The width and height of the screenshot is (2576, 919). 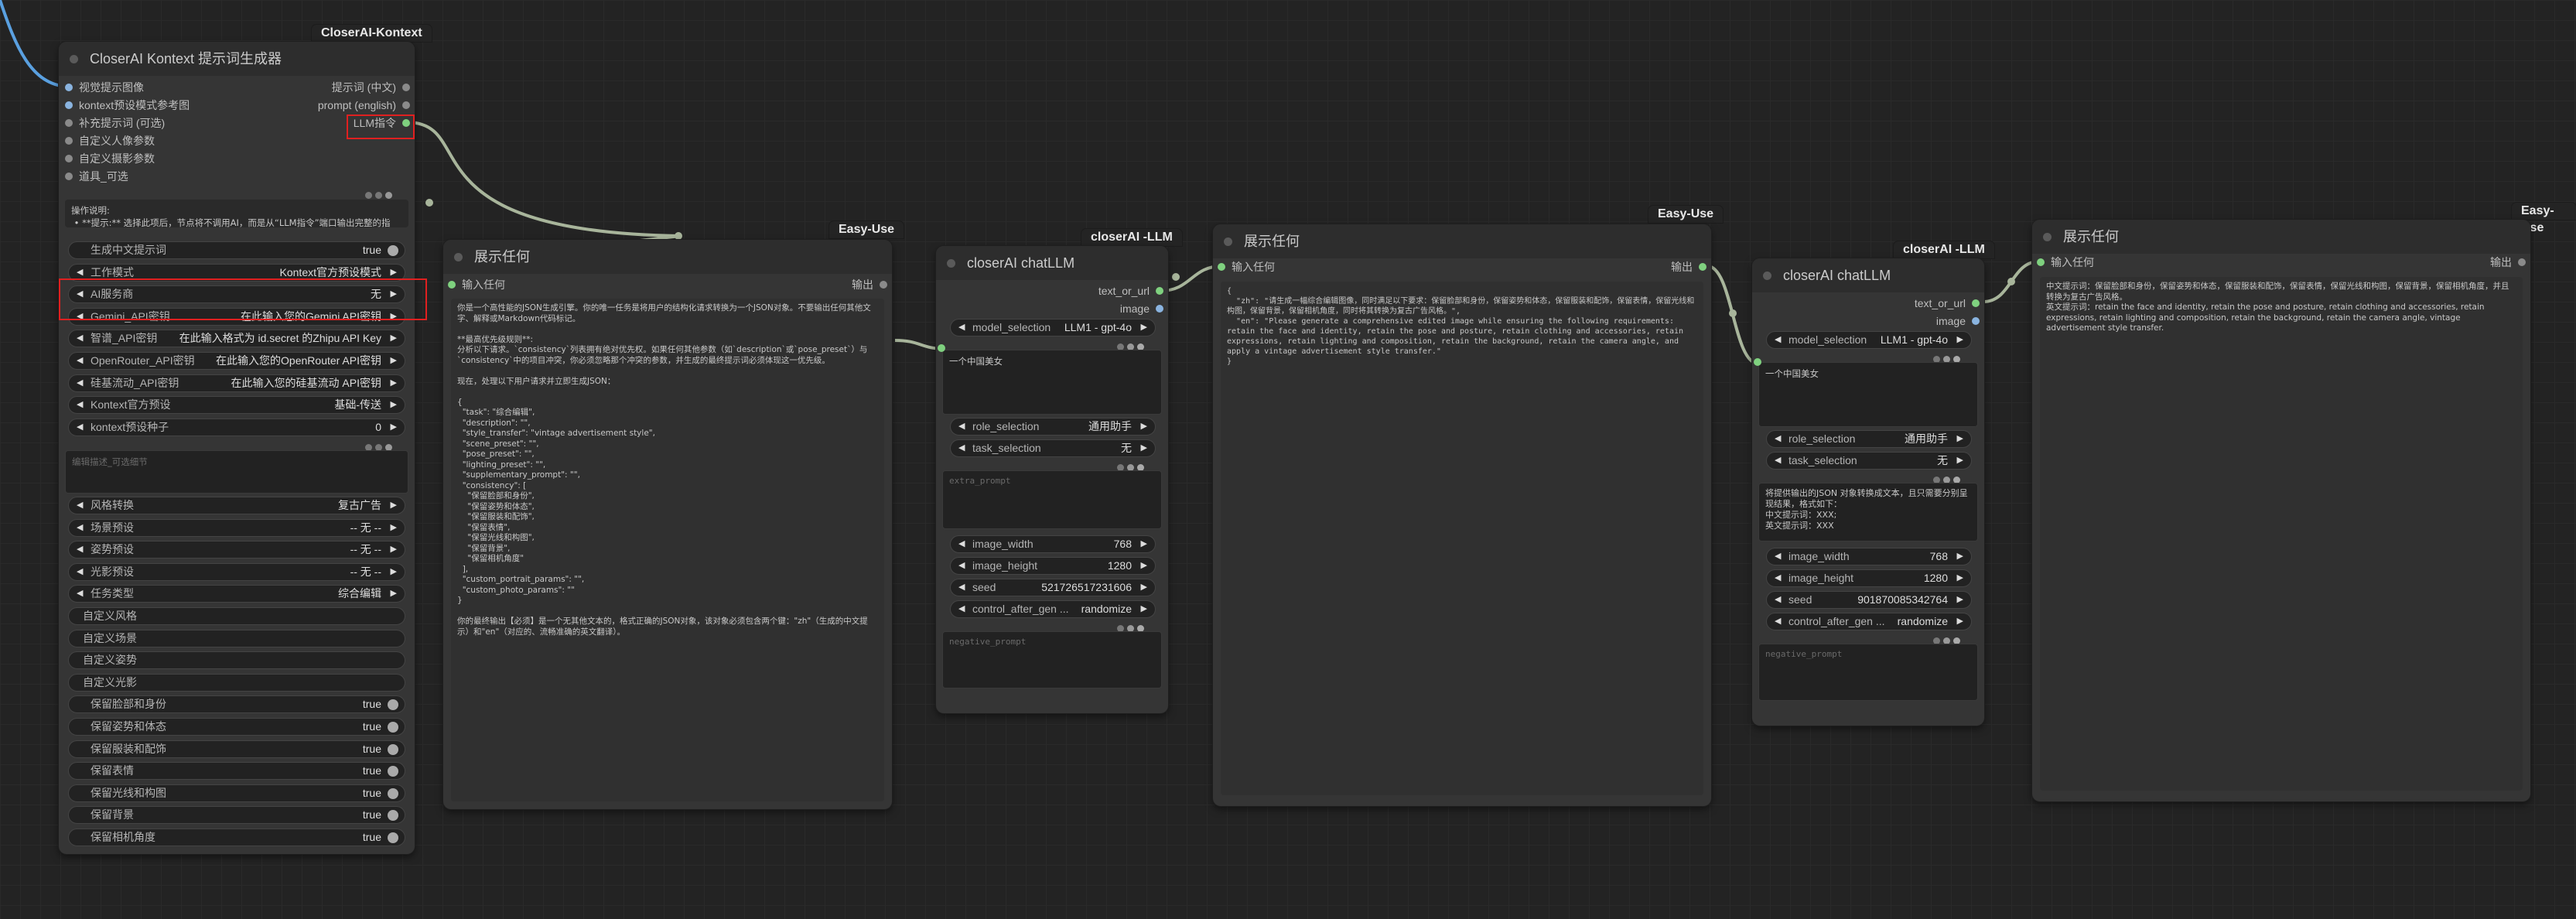 I want to click on combo-widgets1-8: kontext预设种子 ◀ 0 ▶, so click(x=237, y=427).